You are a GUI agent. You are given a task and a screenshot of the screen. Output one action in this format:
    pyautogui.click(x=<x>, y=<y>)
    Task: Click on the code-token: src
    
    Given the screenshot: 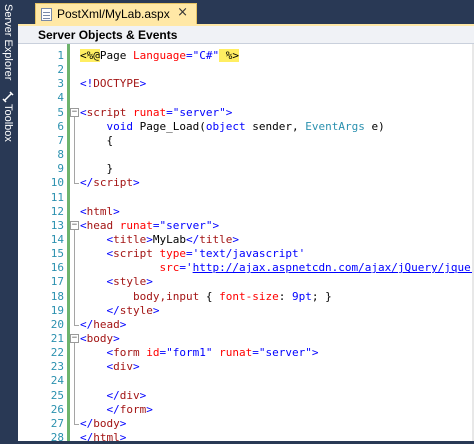 What is the action you would take?
    pyautogui.click(x=169, y=268)
    